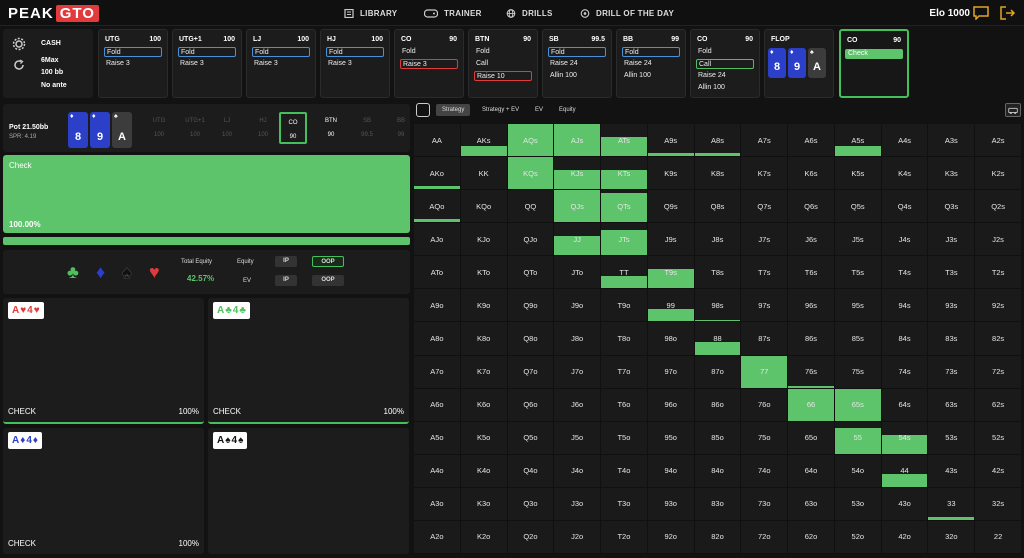  Describe the element at coordinates (503, 76) in the screenshot. I see `action-option: Raise 10` at that location.